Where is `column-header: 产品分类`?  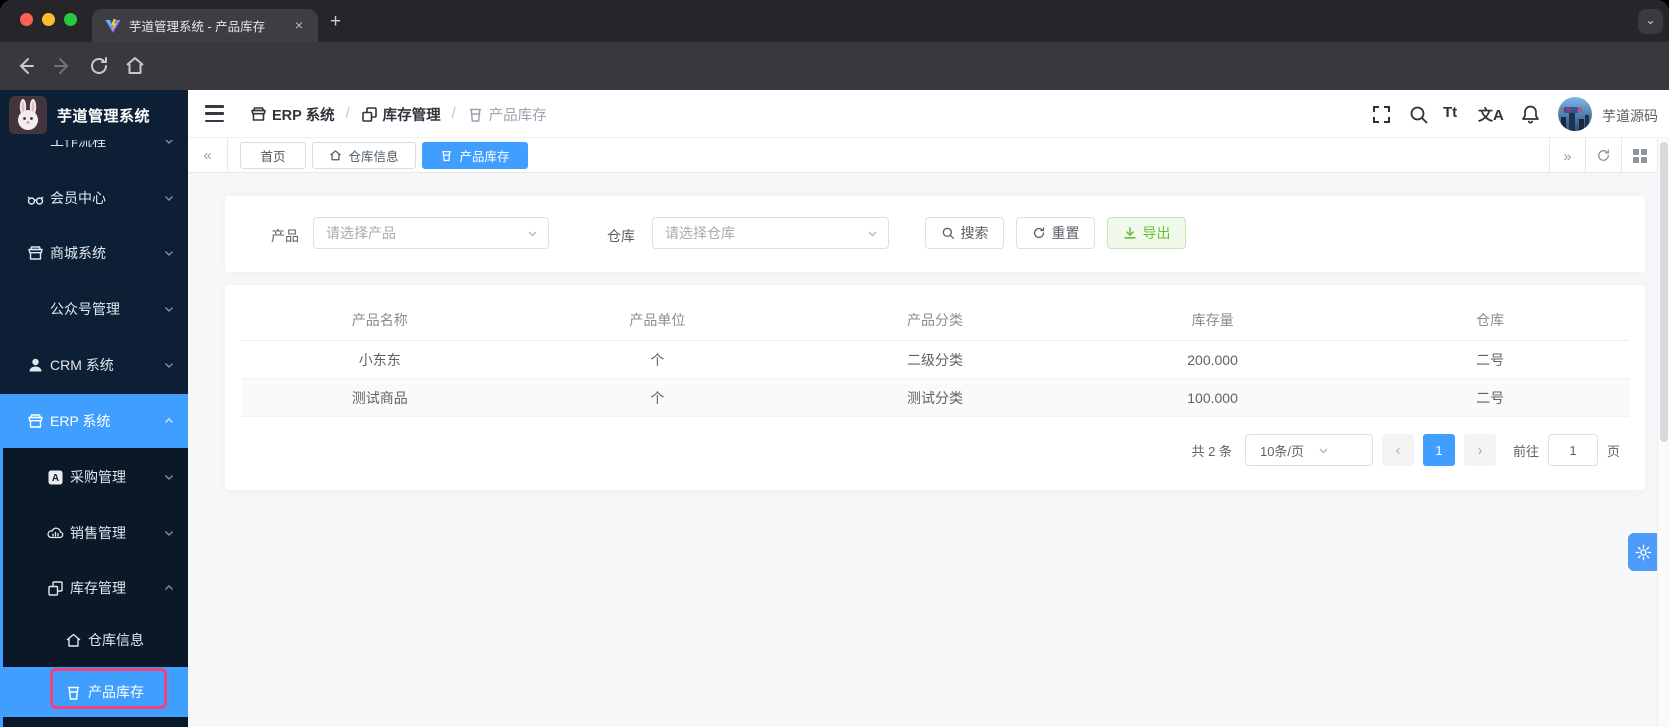
column-header: 产品分类 is located at coordinates (934, 320).